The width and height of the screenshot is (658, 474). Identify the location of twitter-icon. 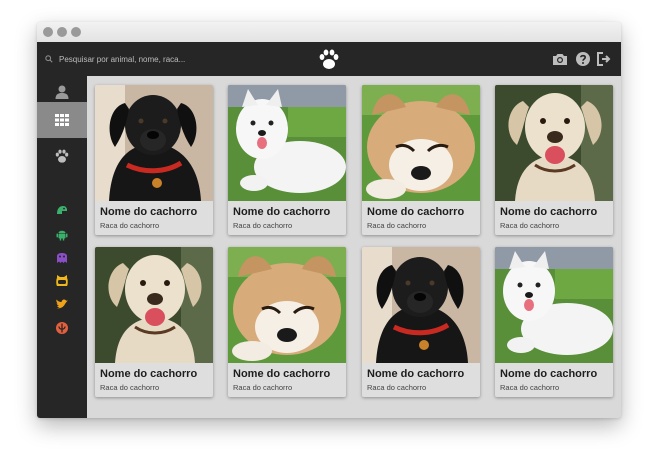
(62, 304).